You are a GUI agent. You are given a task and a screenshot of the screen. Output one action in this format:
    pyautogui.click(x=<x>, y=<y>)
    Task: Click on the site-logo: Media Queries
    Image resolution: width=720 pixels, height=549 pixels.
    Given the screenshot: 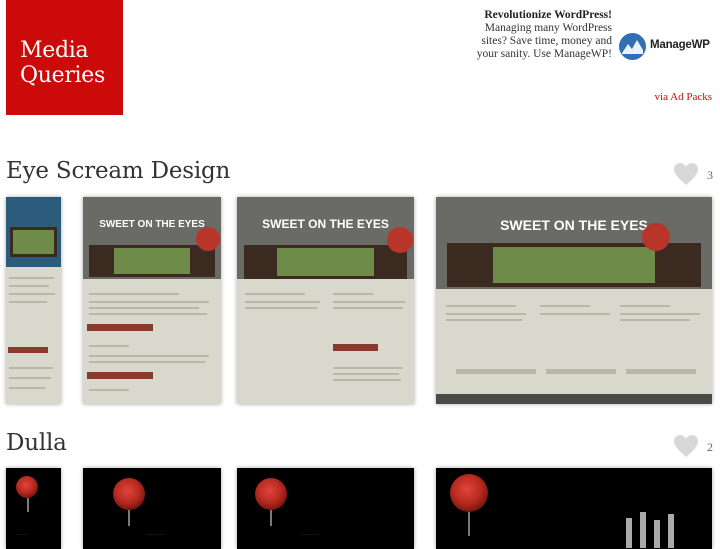 What is the action you would take?
    pyautogui.click(x=64, y=57)
    